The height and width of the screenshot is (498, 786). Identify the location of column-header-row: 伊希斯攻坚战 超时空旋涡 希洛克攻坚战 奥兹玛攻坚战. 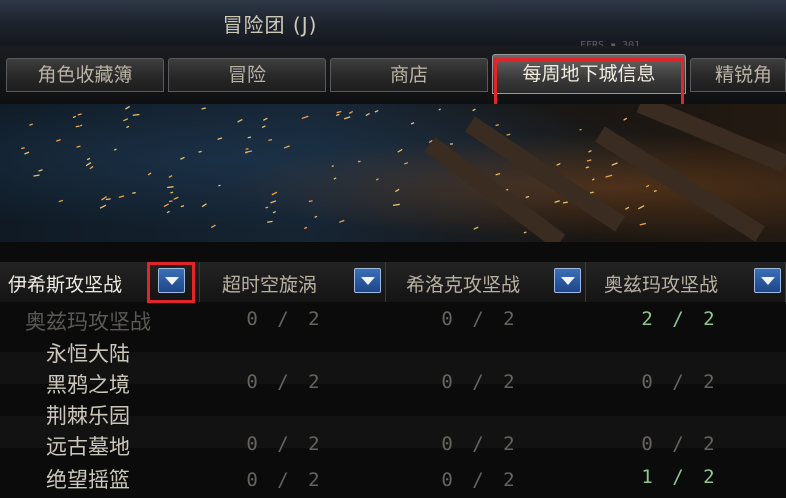
(393, 282).